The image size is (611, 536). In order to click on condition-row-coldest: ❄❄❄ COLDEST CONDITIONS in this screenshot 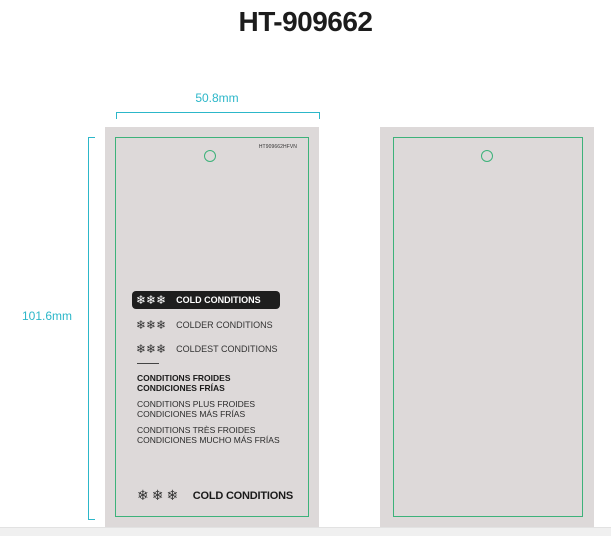, I will do `click(205, 349)`.